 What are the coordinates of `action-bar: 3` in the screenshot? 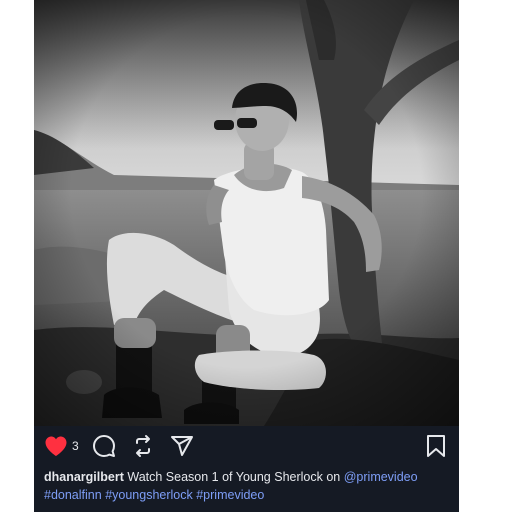 It's located at (246, 446).